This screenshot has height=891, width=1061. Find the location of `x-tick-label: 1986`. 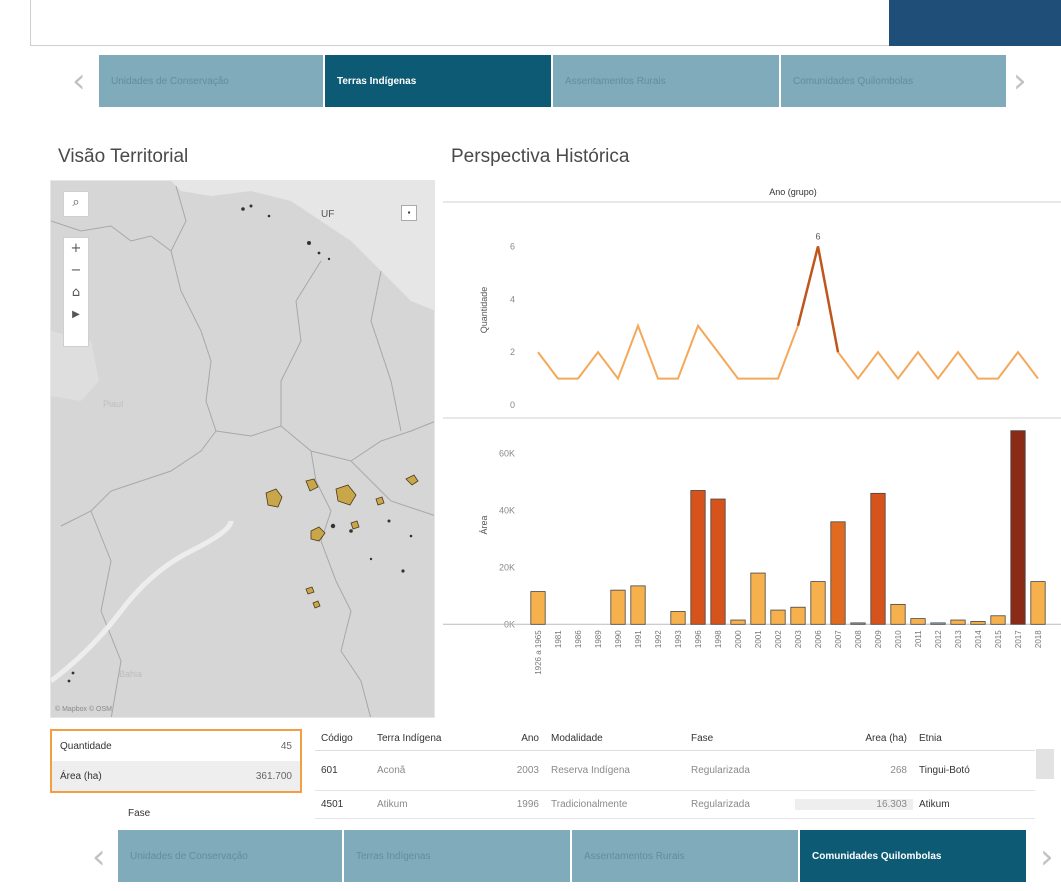

x-tick-label: 1986 is located at coordinates (578, 639).